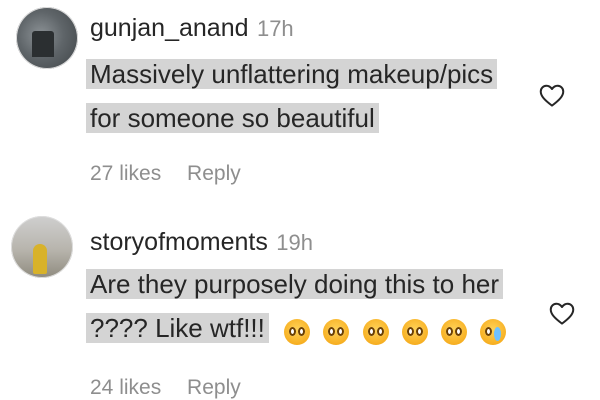 Image resolution: width=600 pixels, height=400 pixels. What do you see at coordinates (165, 174) in the screenshot?
I see `comment-actions: 27 likes Reply` at bounding box center [165, 174].